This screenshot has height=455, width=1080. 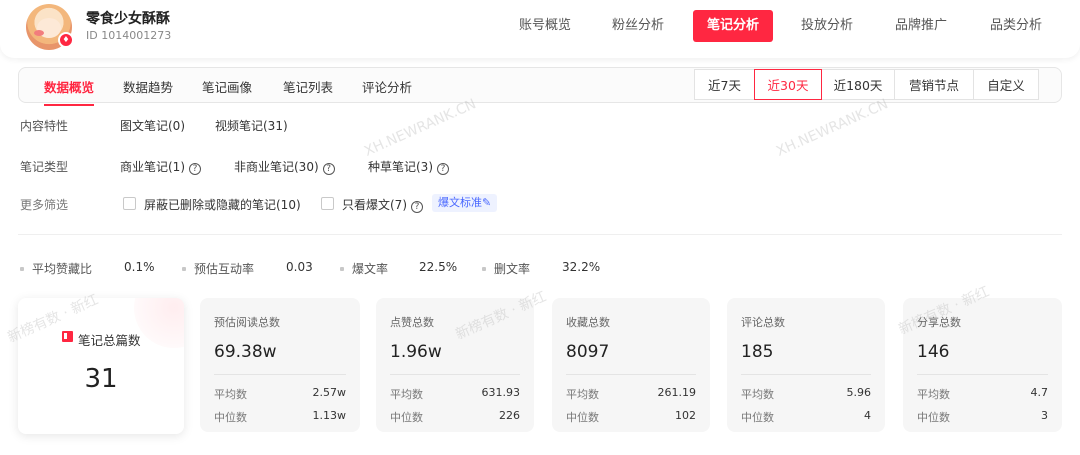 What do you see at coordinates (1006, 84) in the screenshot?
I see `range-custom: 自定义` at bounding box center [1006, 84].